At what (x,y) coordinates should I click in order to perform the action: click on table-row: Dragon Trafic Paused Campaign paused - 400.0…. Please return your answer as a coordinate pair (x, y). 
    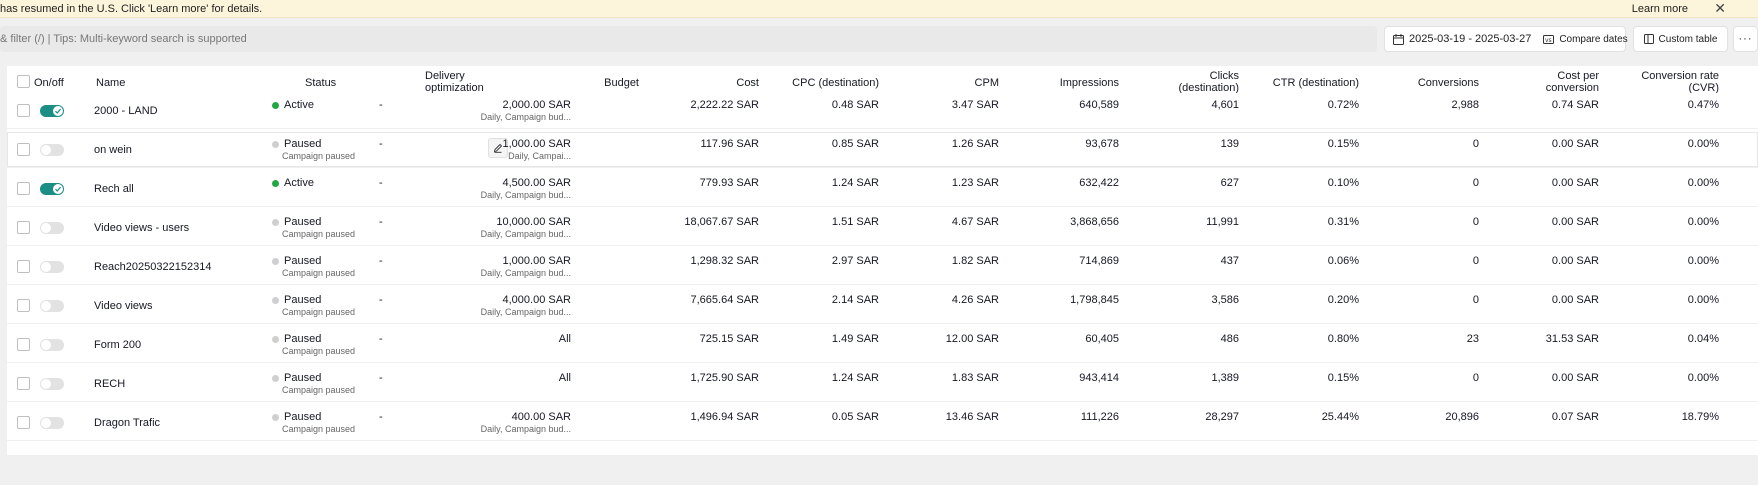
    Looking at the image, I should click on (882, 423).